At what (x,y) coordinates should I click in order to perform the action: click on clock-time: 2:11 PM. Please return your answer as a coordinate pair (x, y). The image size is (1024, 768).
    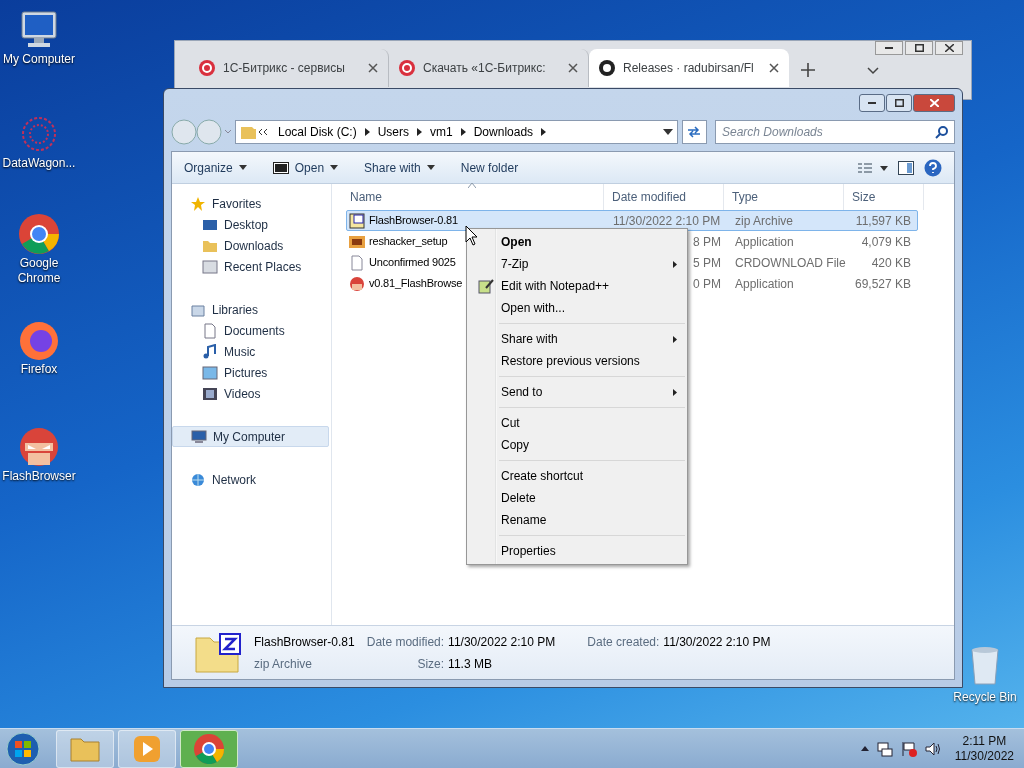
    Looking at the image, I should click on (984, 741).